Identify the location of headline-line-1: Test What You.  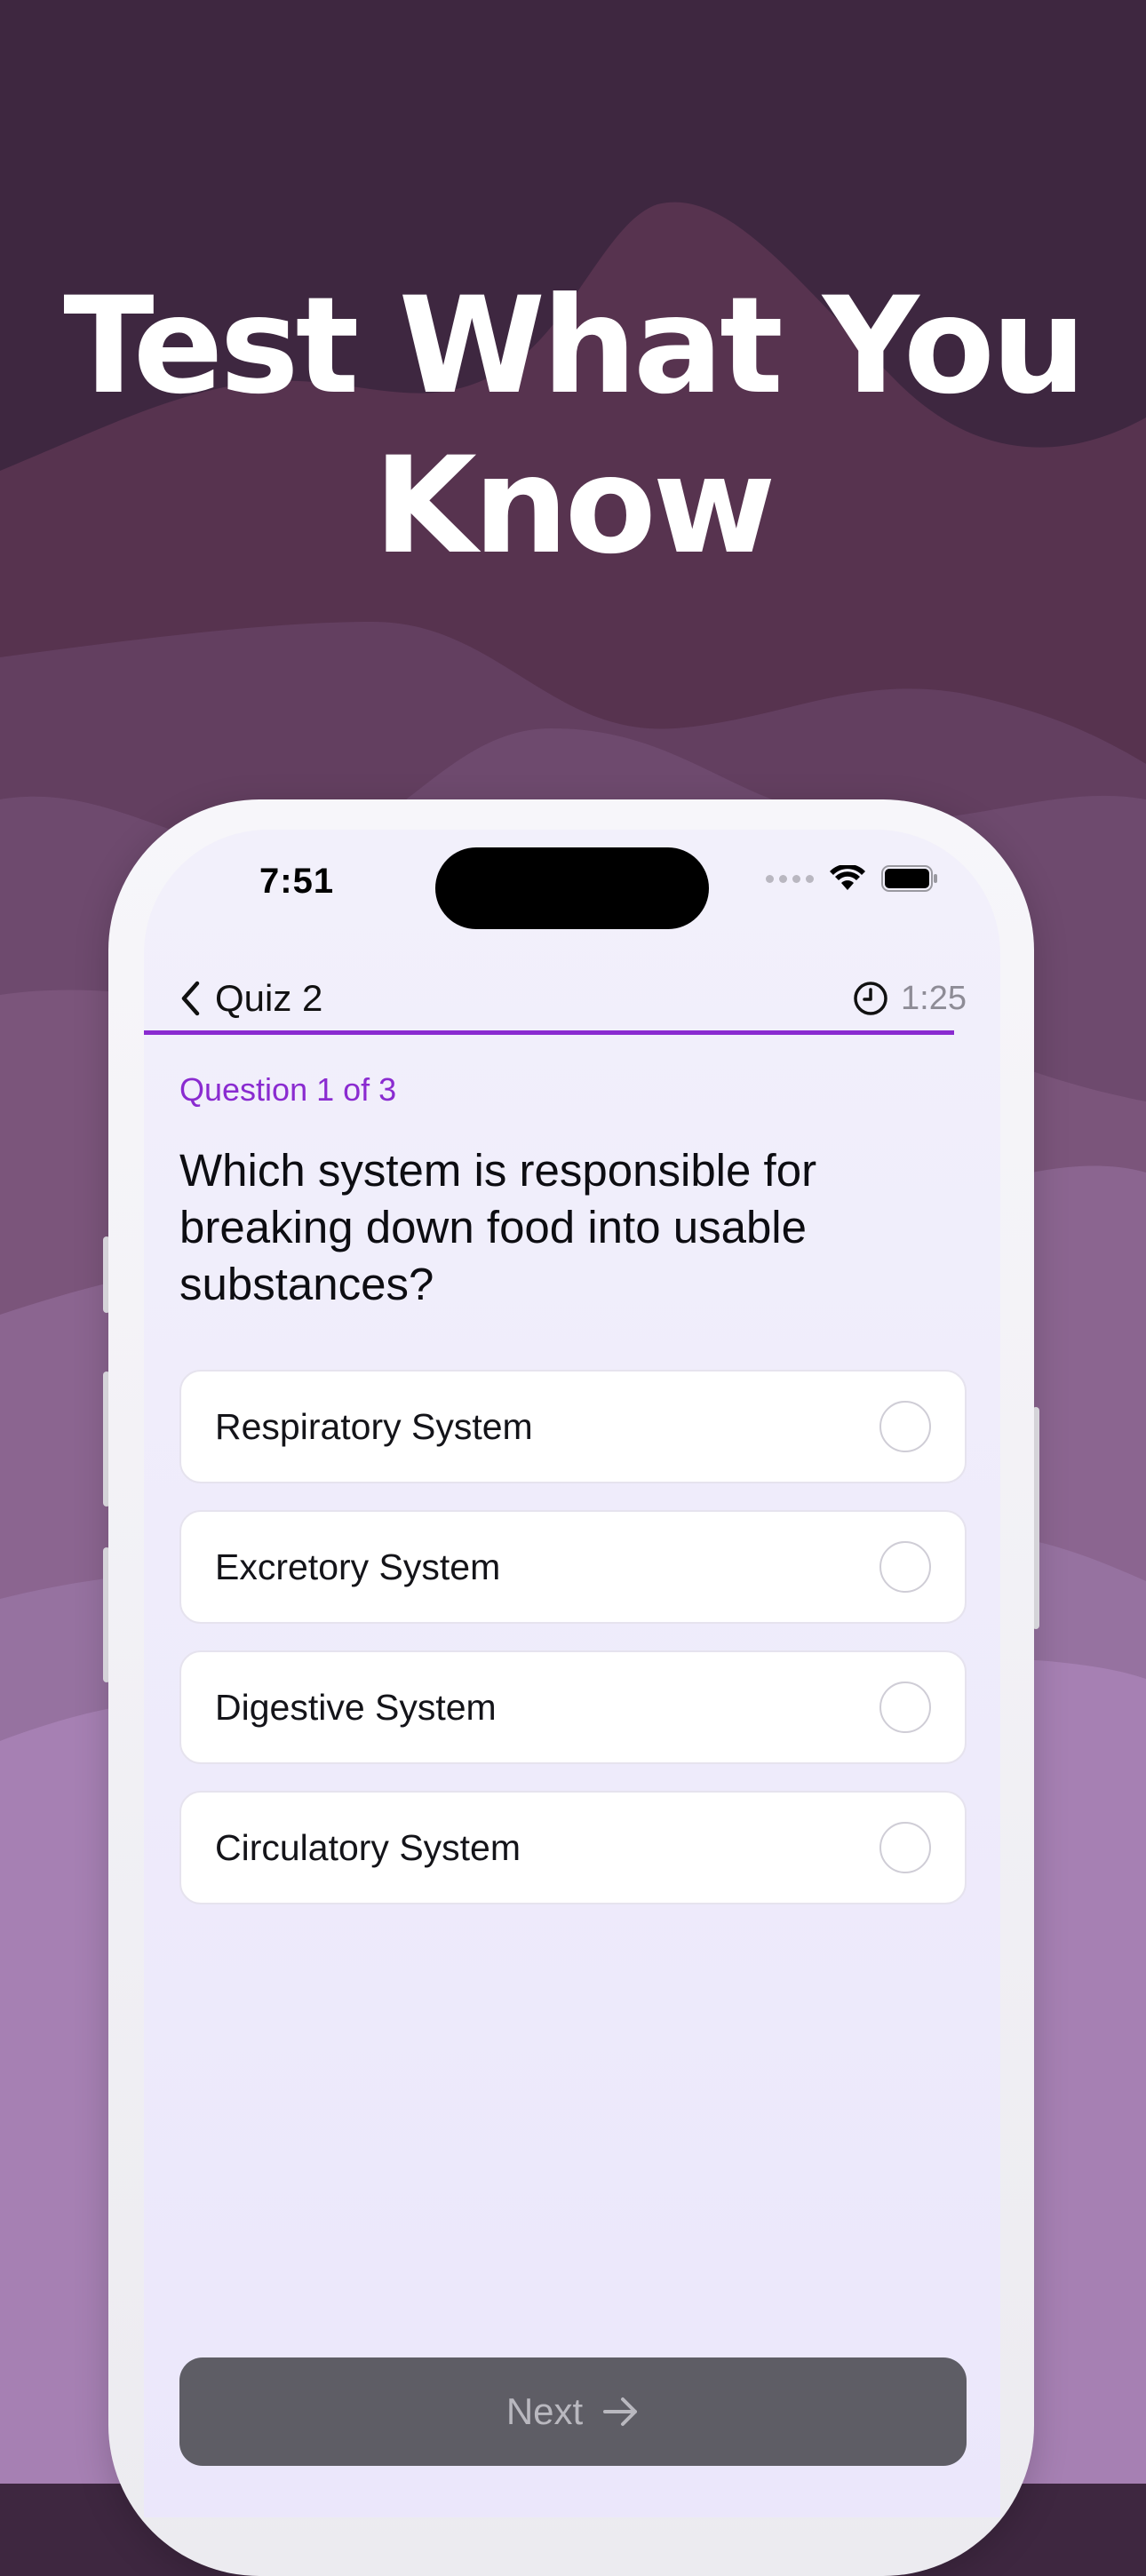
(574, 346).